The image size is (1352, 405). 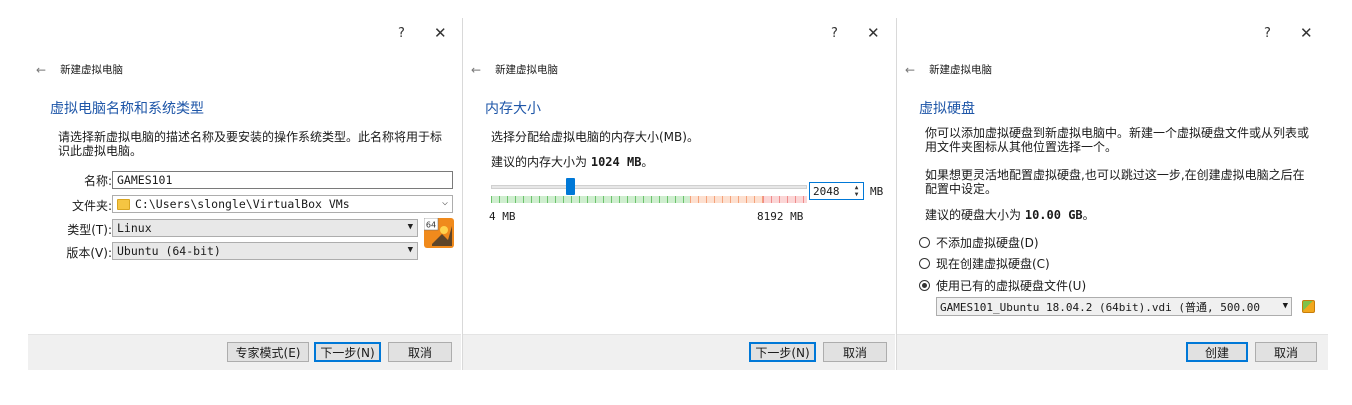 What do you see at coordinates (856, 191) in the screenshot?
I see `spin-arrows-icon: ▲ ▼` at bounding box center [856, 191].